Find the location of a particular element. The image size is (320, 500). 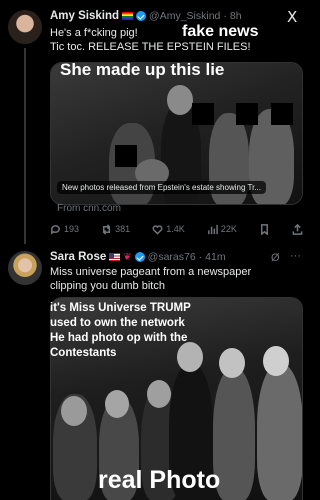

like-count: 1.4K is located at coordinates (175, 229).